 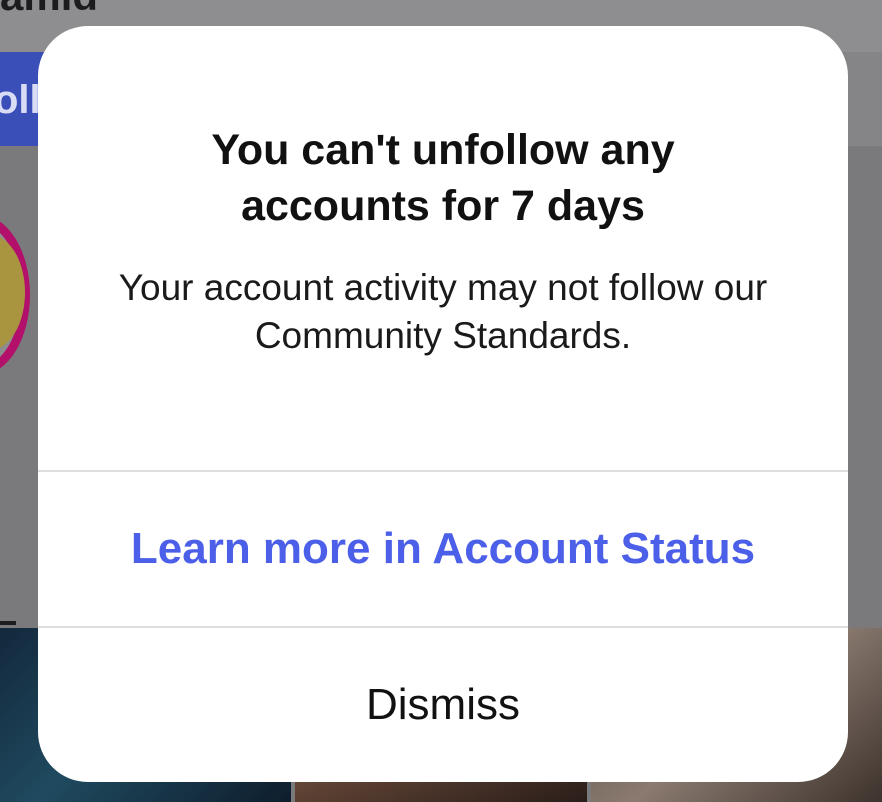 I want to click on background-profile-name: amid, so click(x=49, y=10).